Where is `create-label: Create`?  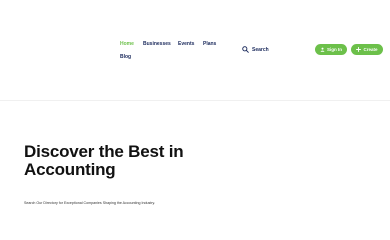
create-label: Create is located at coordinates (370, 49).